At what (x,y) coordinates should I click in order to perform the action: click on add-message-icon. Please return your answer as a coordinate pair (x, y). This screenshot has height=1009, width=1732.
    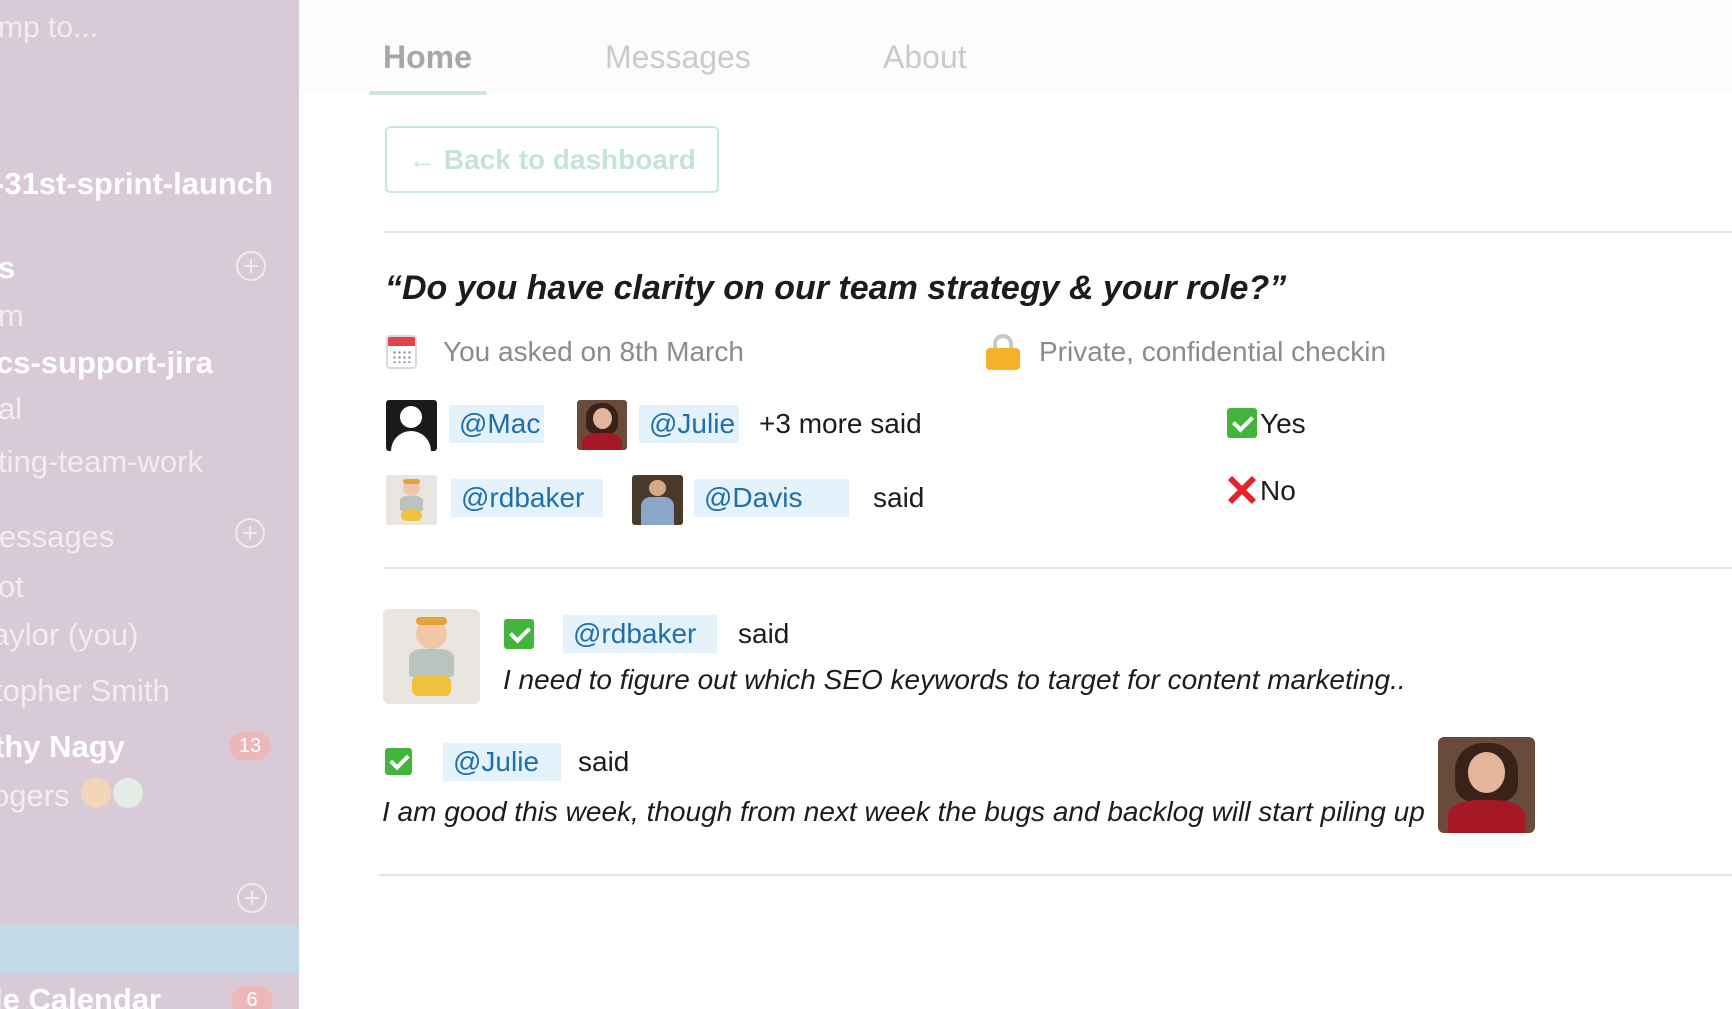
    Looking at the image, I should click on (250, 533).